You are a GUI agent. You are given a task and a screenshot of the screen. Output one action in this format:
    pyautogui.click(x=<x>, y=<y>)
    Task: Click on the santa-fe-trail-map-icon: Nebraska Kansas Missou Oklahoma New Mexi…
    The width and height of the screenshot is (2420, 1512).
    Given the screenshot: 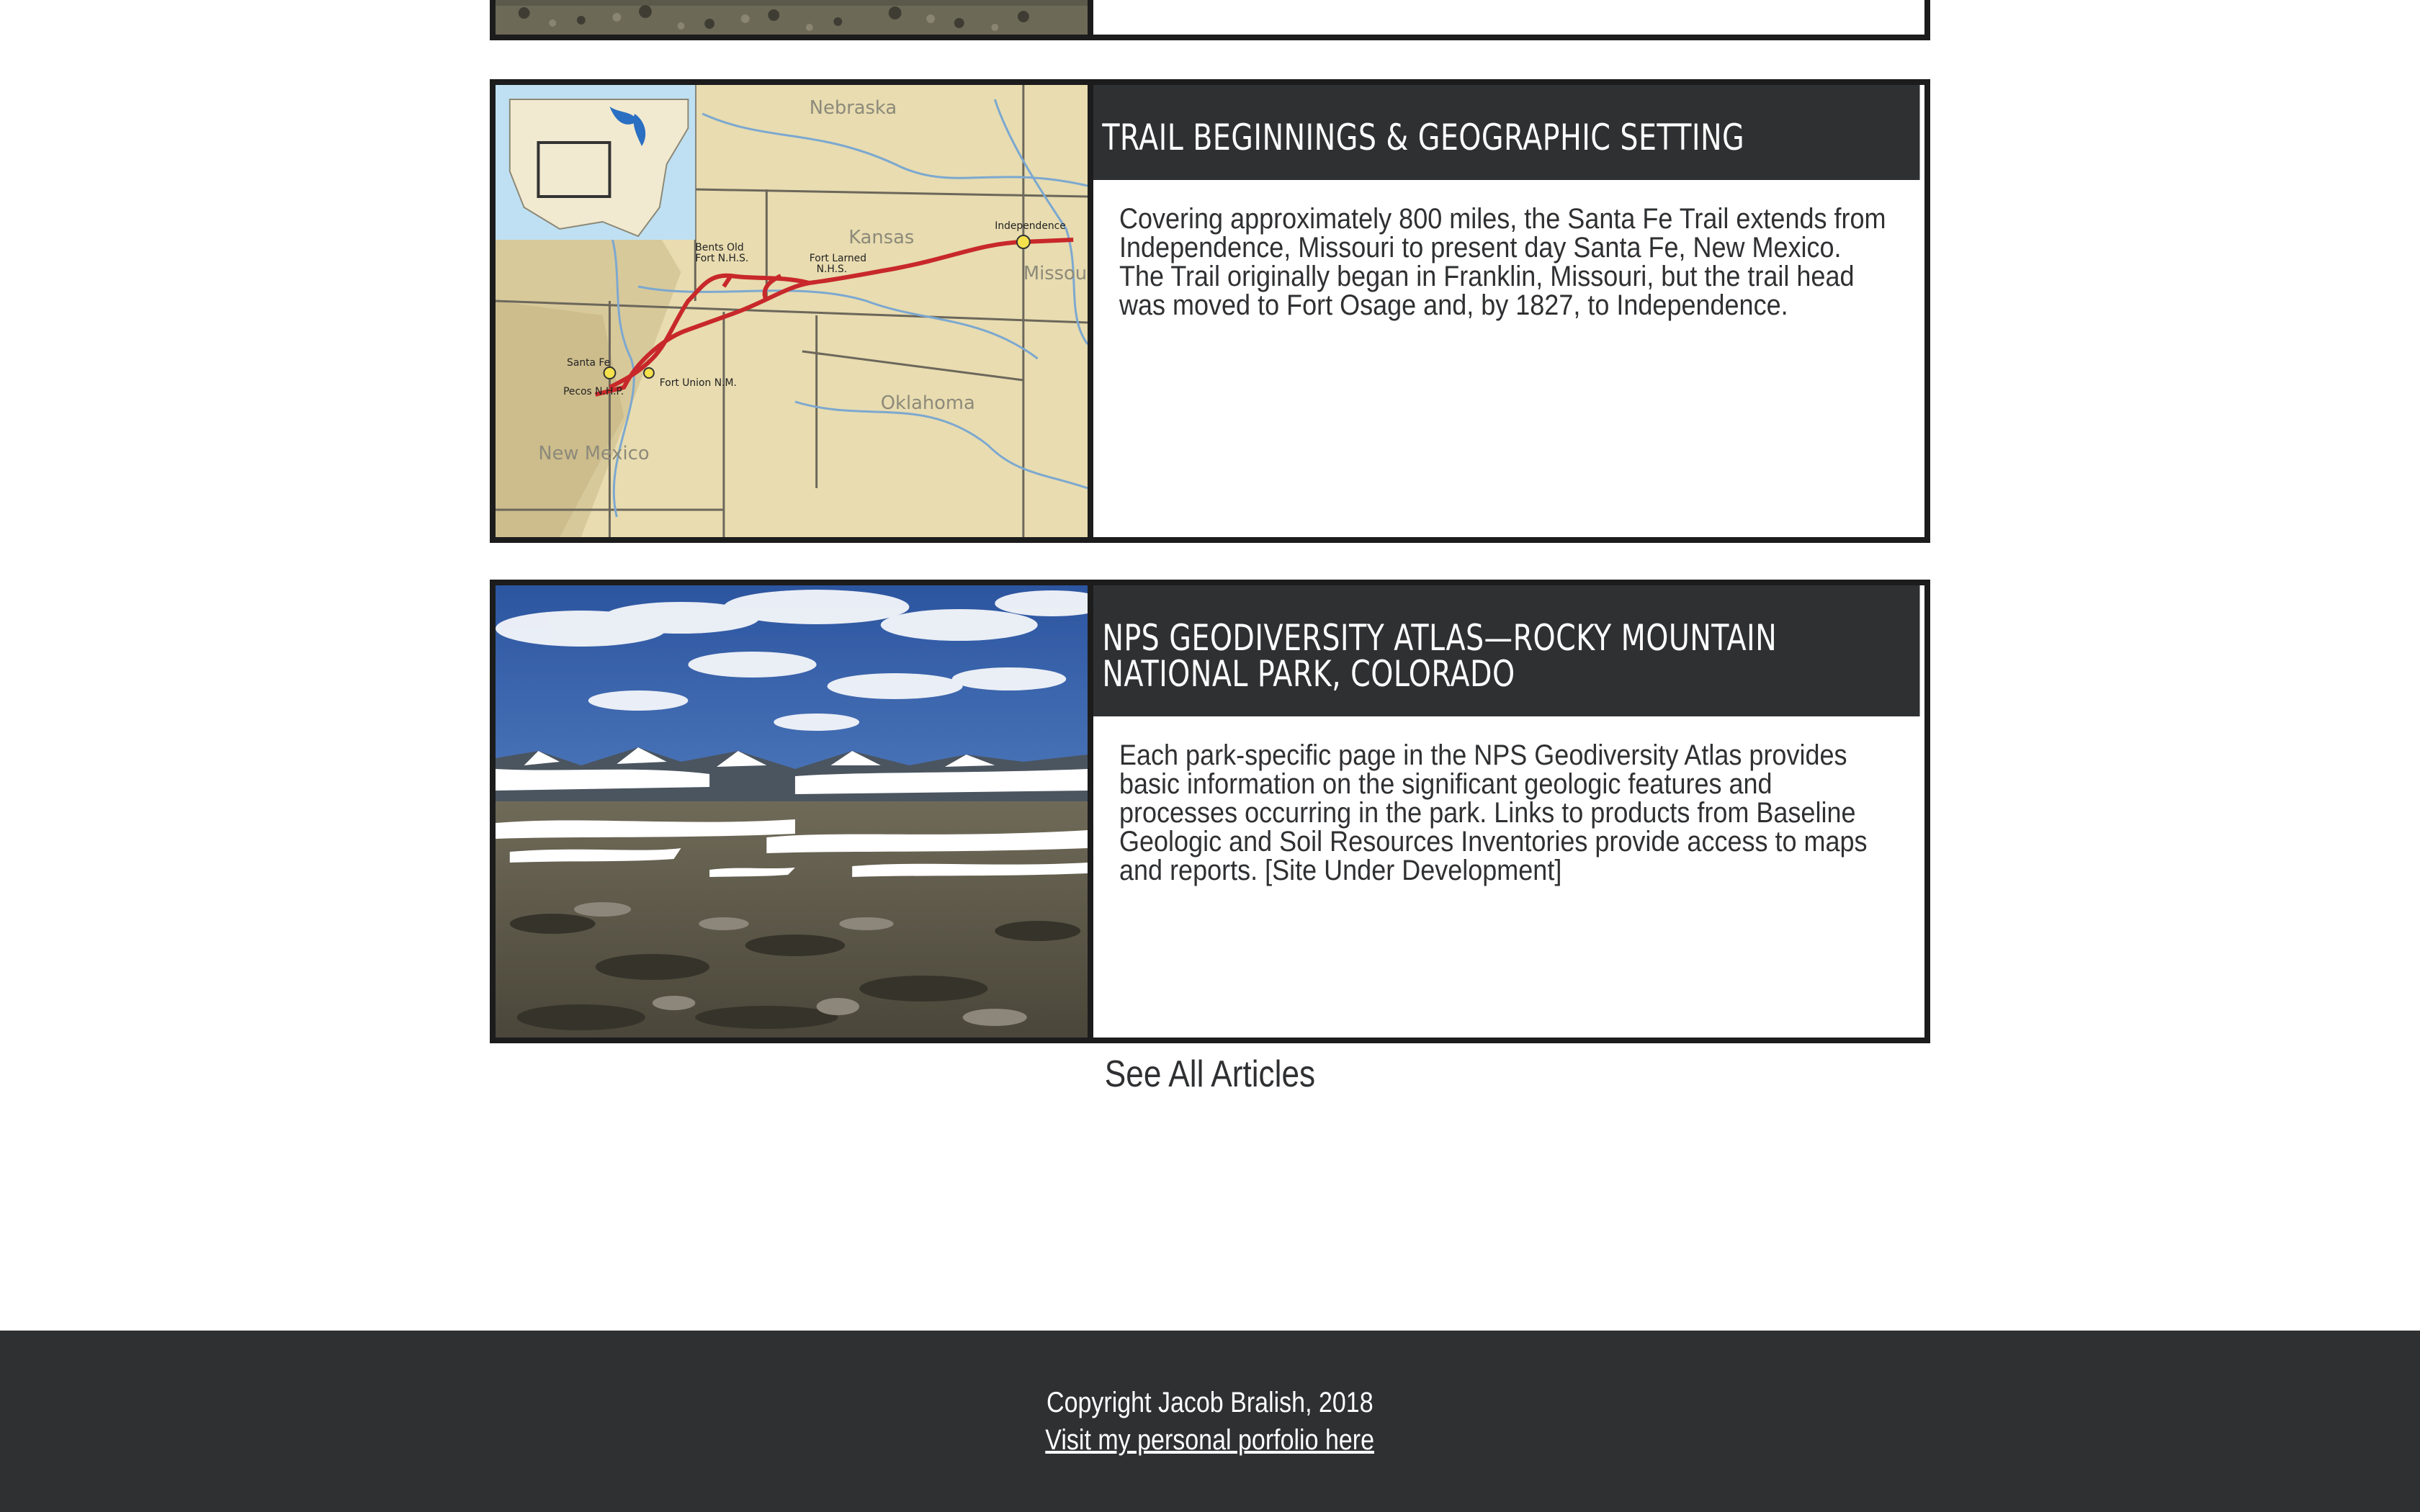 What is the action you would take?
    pyautogui.click(x=792, y=311)
    